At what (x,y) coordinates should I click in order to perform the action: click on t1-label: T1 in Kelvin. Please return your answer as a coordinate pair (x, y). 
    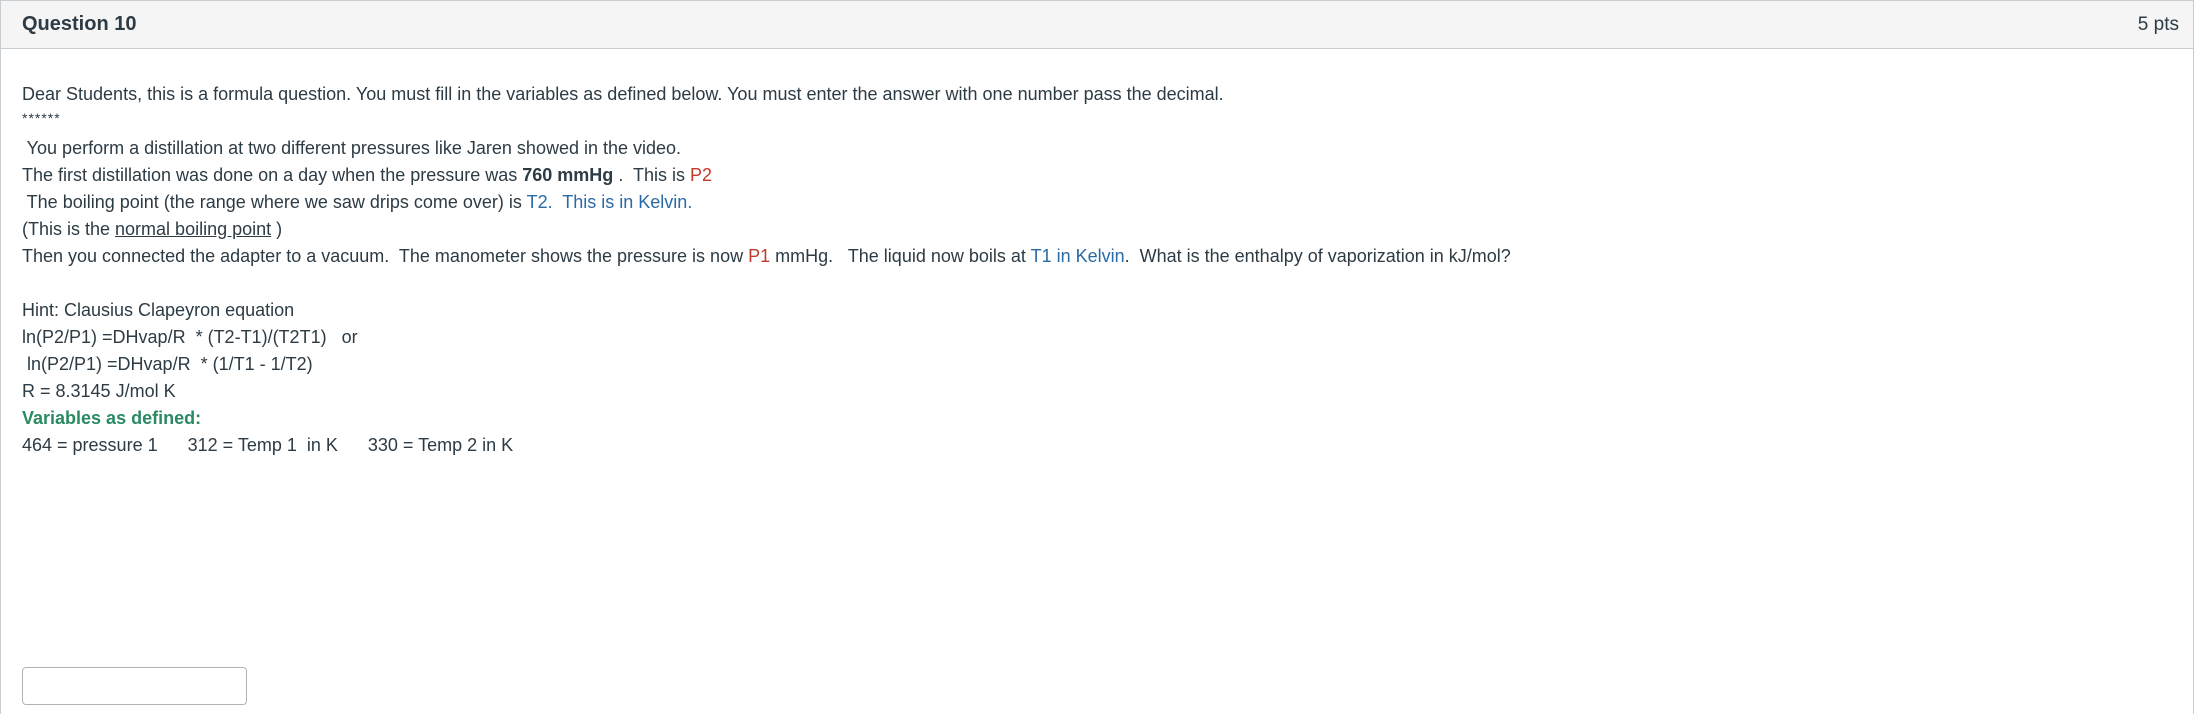
    Looking at the image, I should click on (1077, 256).